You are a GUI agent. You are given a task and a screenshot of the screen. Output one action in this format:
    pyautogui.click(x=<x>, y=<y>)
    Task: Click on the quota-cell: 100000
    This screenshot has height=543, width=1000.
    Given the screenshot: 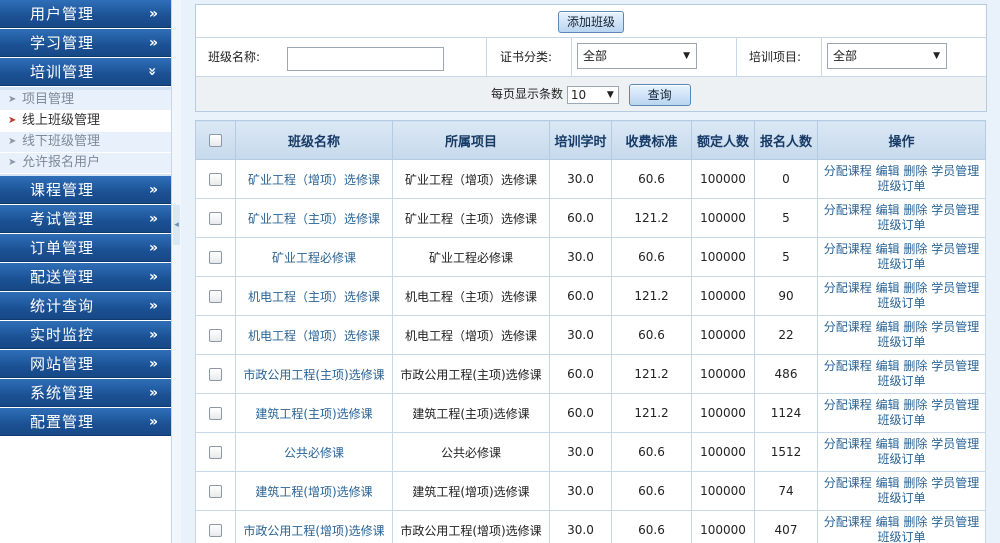 What is the action you would take?
    pyautogui.click(x=723, y=413)
    